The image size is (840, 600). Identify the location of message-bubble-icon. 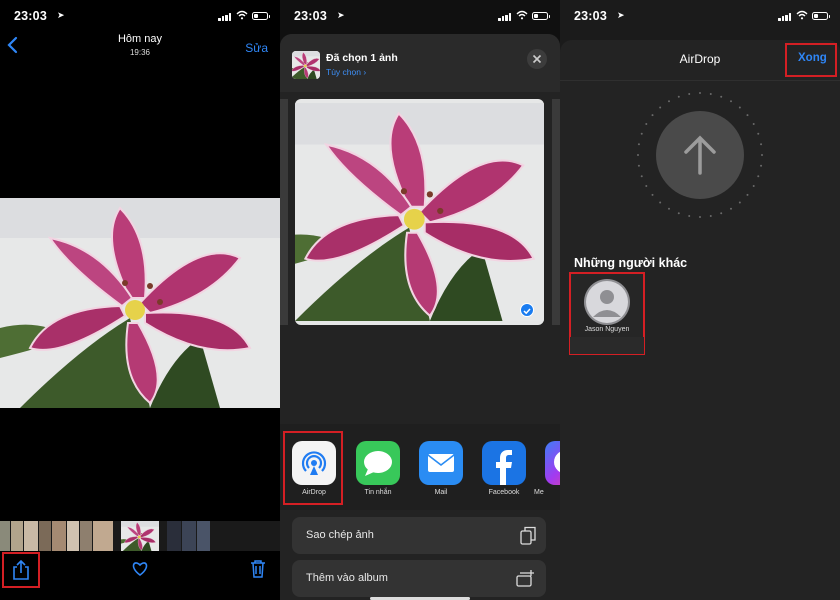
(378, 463).